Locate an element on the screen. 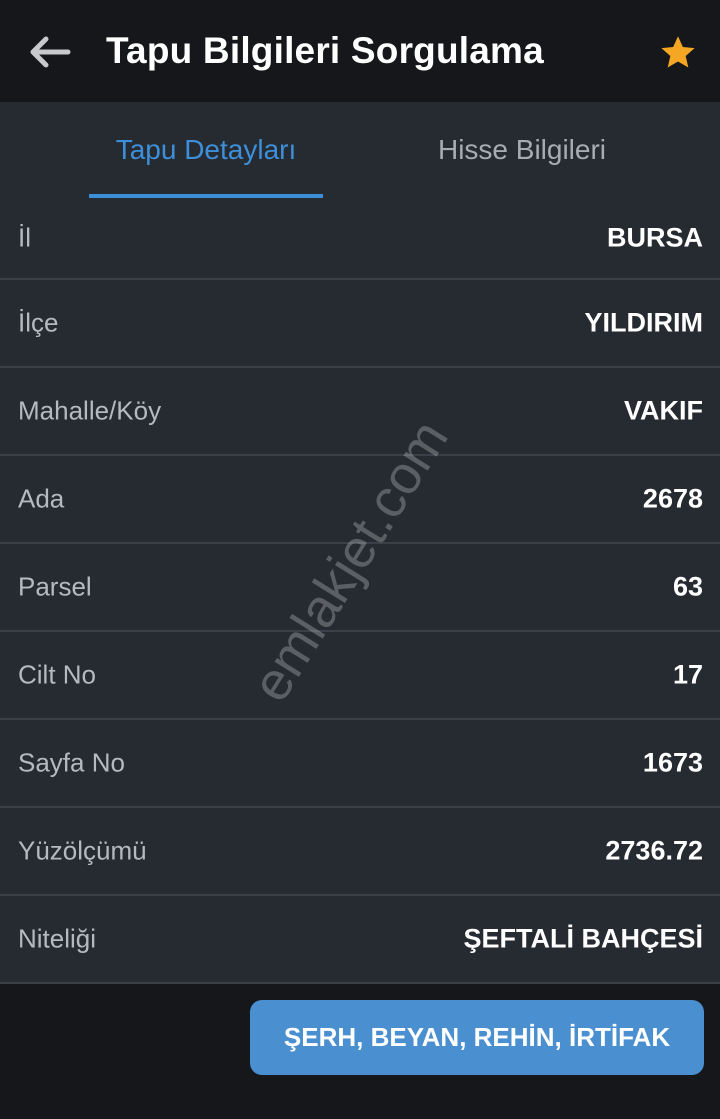 The width and height of the screenshot is (720, 1119). detail-row-parsel: Parsel 63 is located at coordinates (360, 588).